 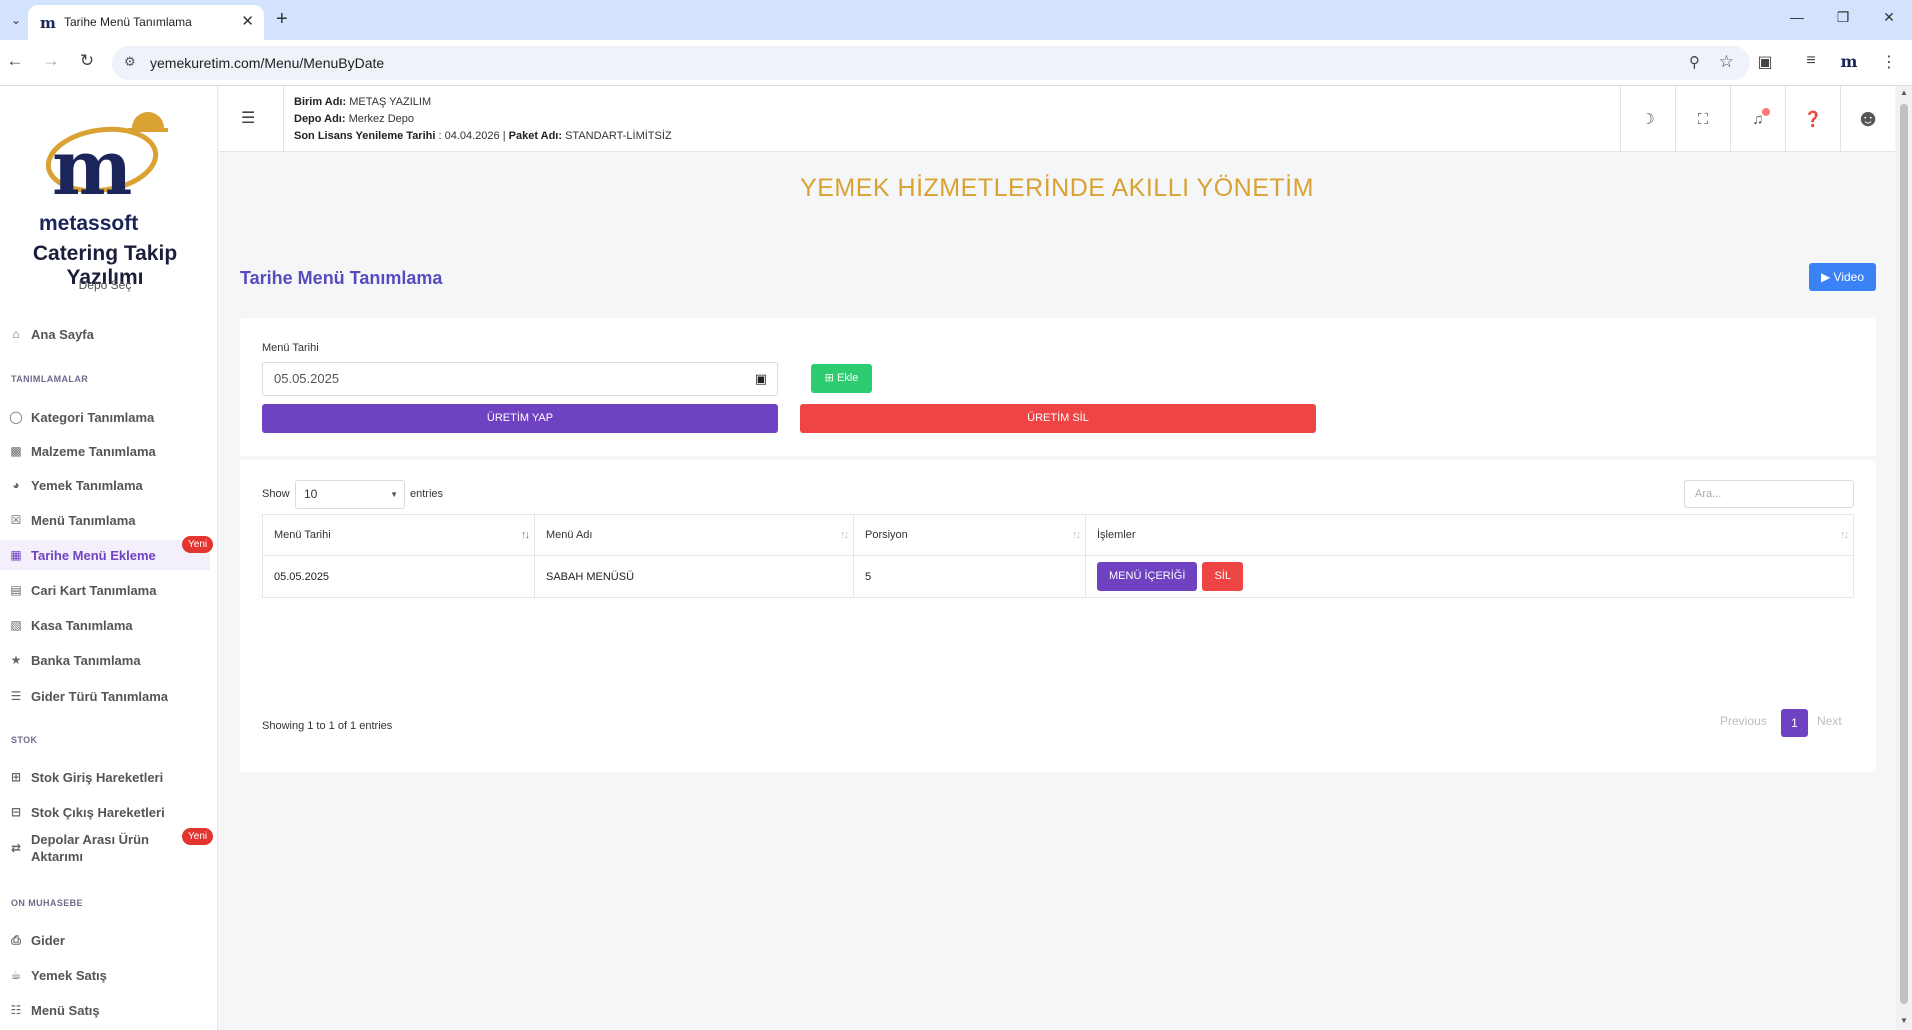 What do you see at coordinates (761, 379) in the screenshot?
I see `calendar-icon: ▣` at bounding box center [761, 379].